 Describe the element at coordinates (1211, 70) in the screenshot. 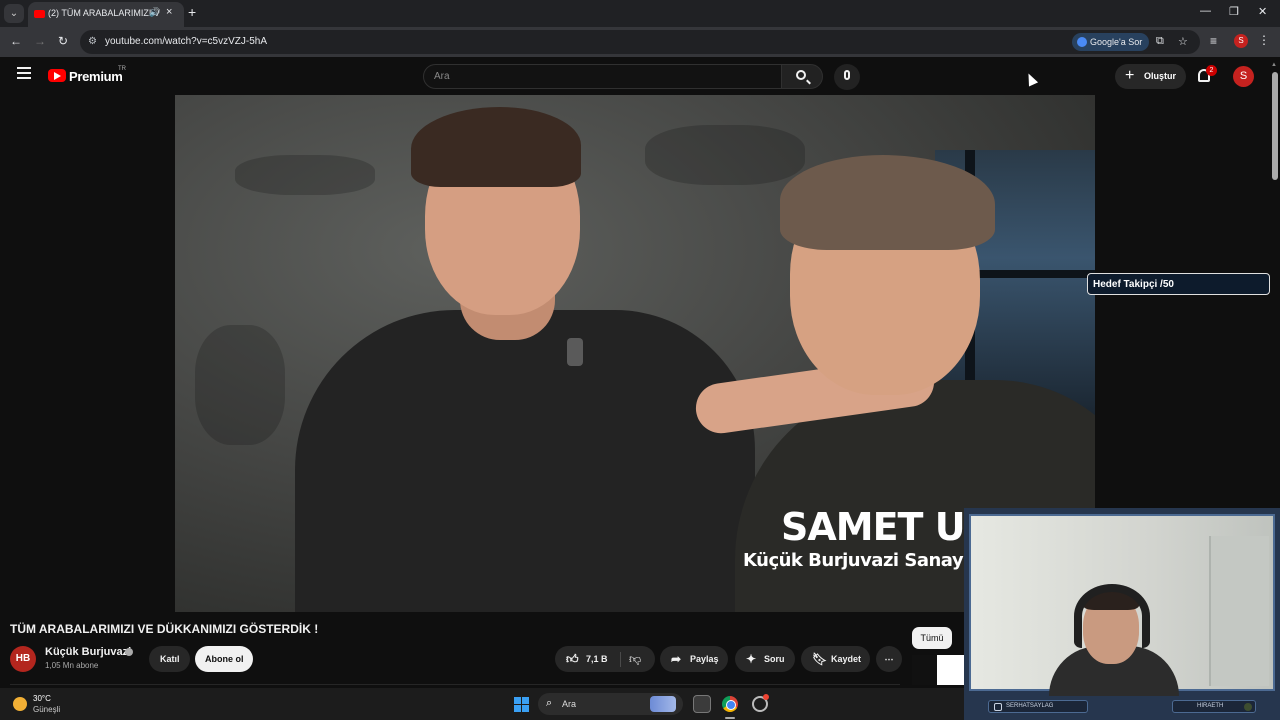

I see `notification-count-badge: 2` at that location.